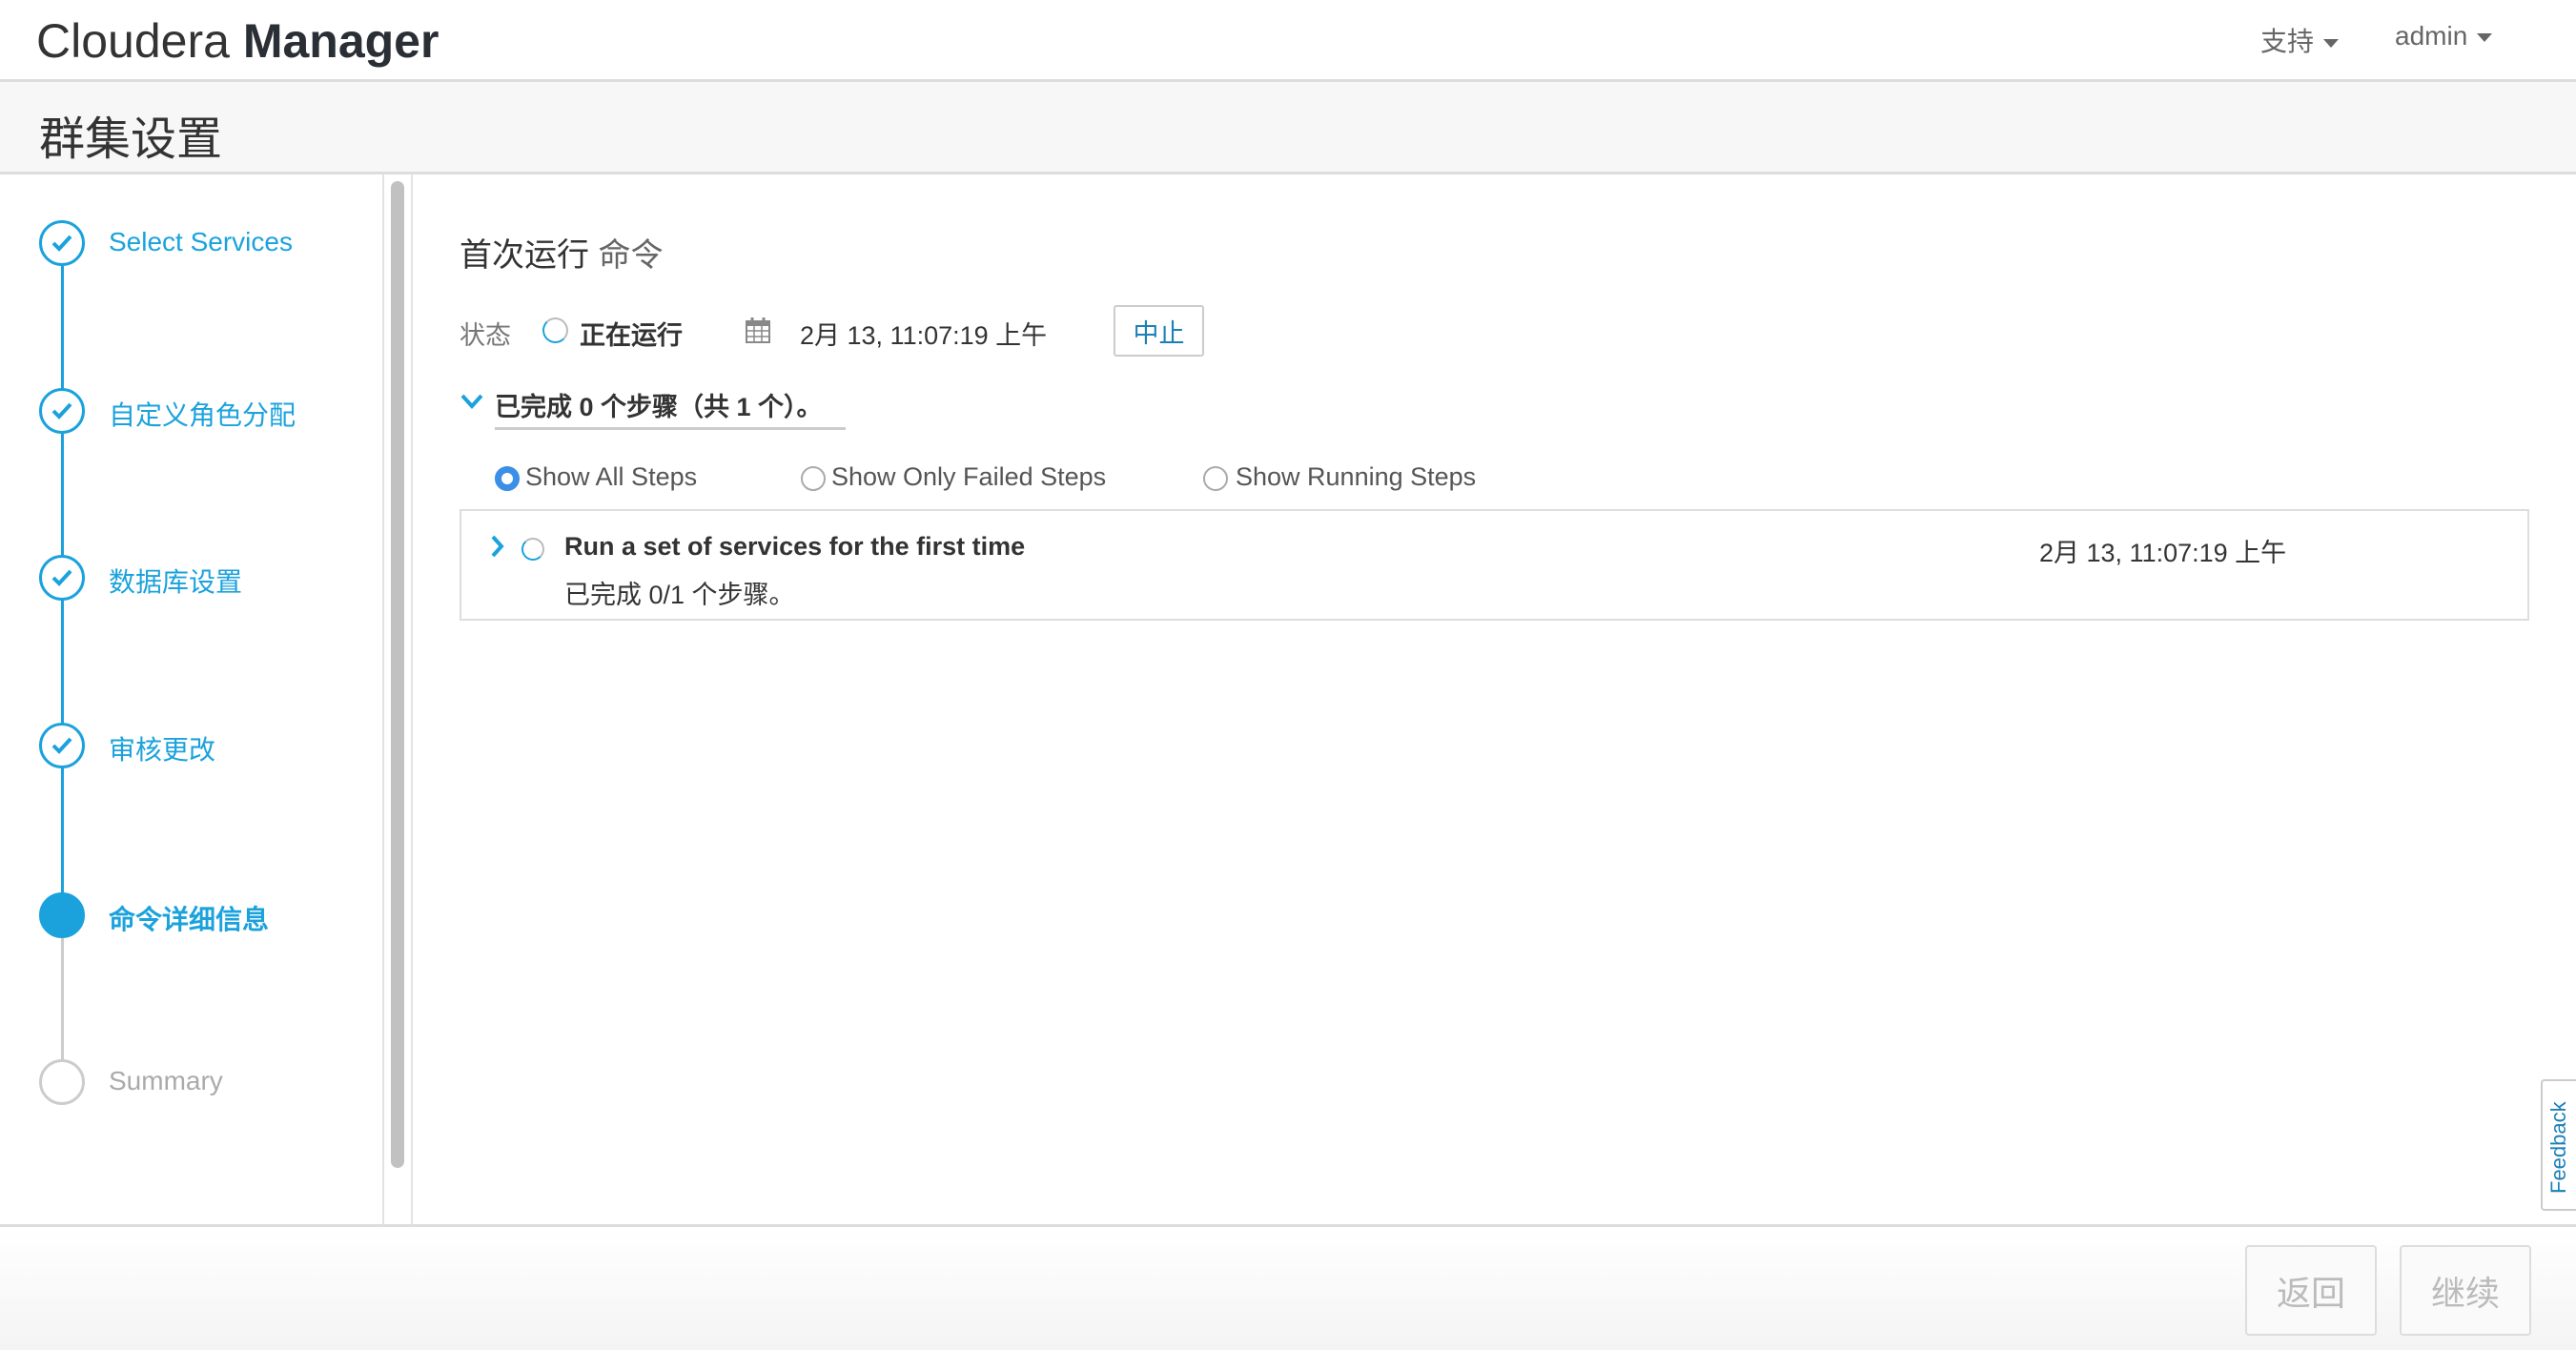  I want to click on support-menu: 支持, so click(2300, 40).